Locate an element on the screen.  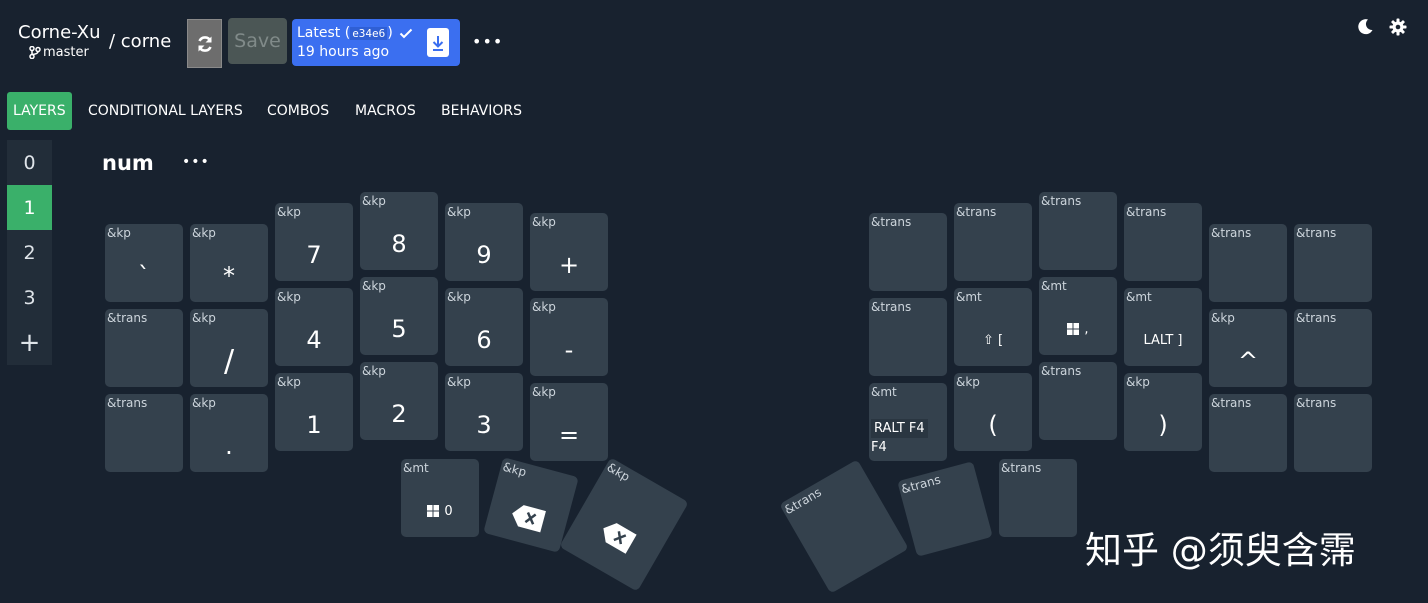
layer-item-0: 0 is located at coordinates (29, 162).